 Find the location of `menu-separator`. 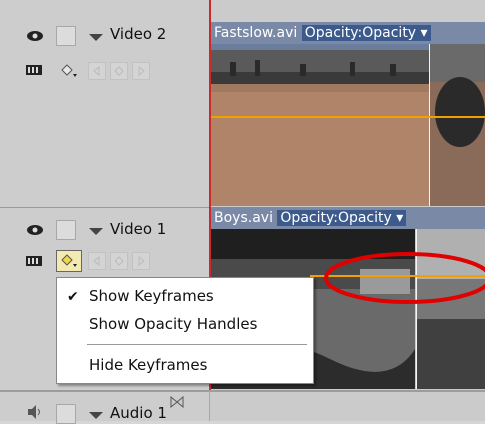

menu-separator is located at coordinates (197, 344).